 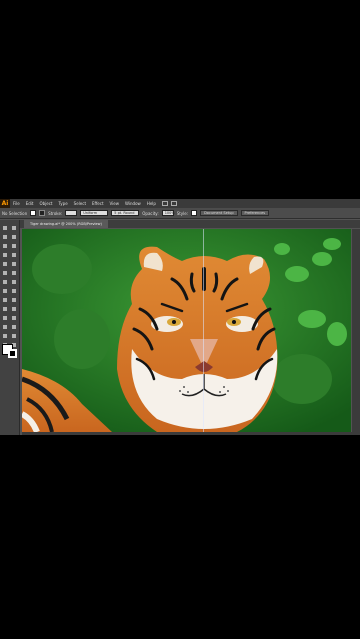 I want to click on opacity-field: 100%, so click(x=168, y=213).